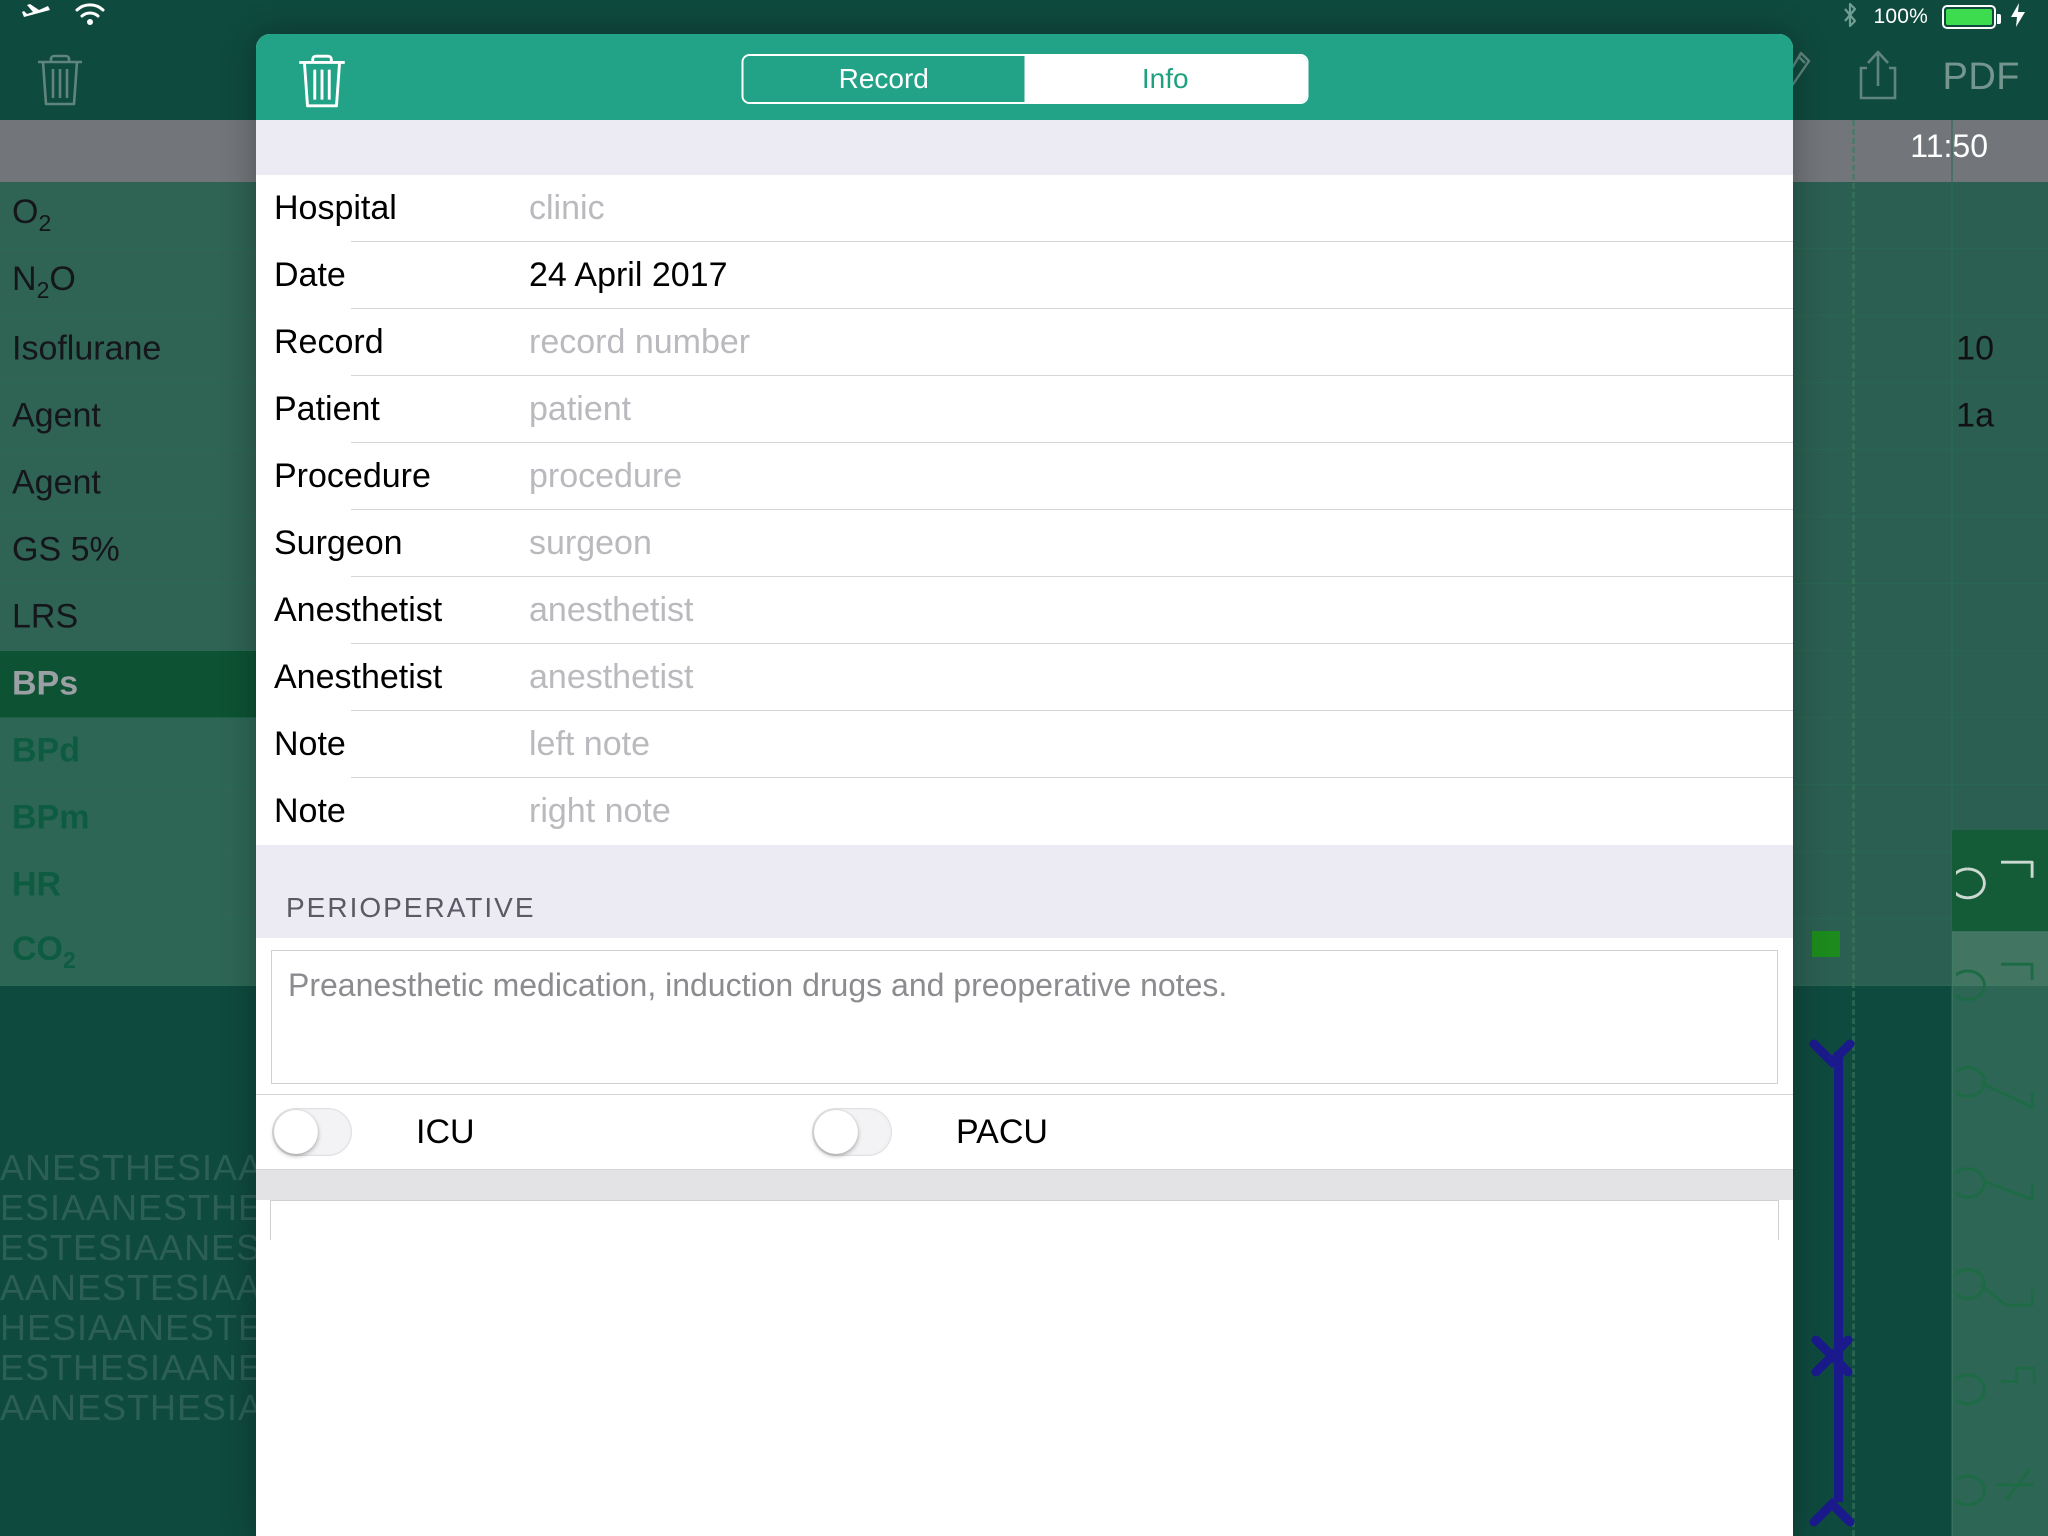 The height and width of the screenshot is (1536, 2048). Describe the element at coordinates (90, 17) in the screenshot. I see `wifi-icon` at that location.